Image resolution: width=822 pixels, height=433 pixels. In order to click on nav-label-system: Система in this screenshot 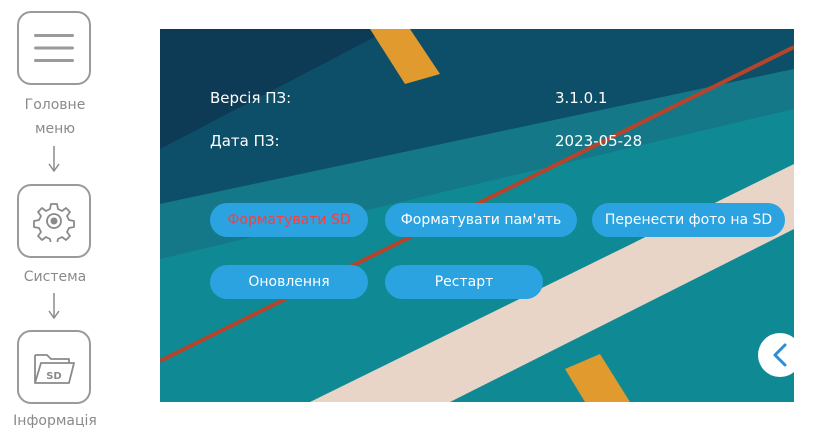, I will do `click(55, 277)`.